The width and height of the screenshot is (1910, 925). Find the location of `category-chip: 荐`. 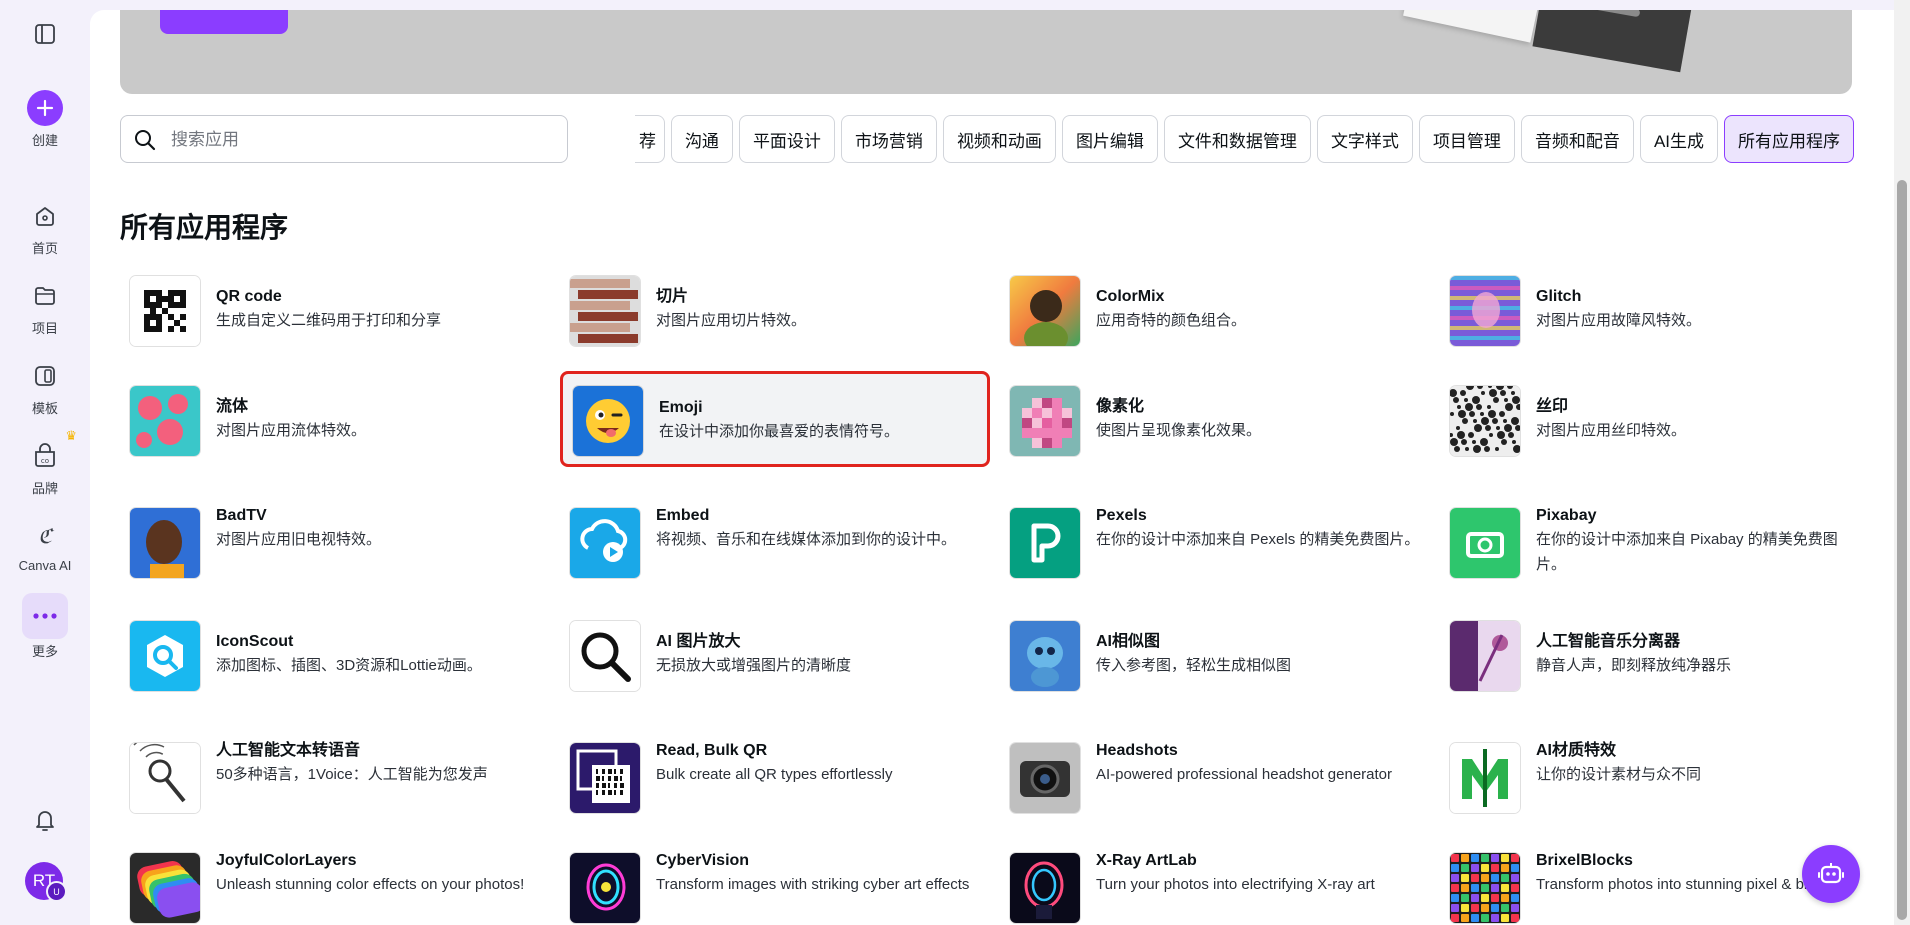

category-chip: 荐 is located at coordinates (649, 139).